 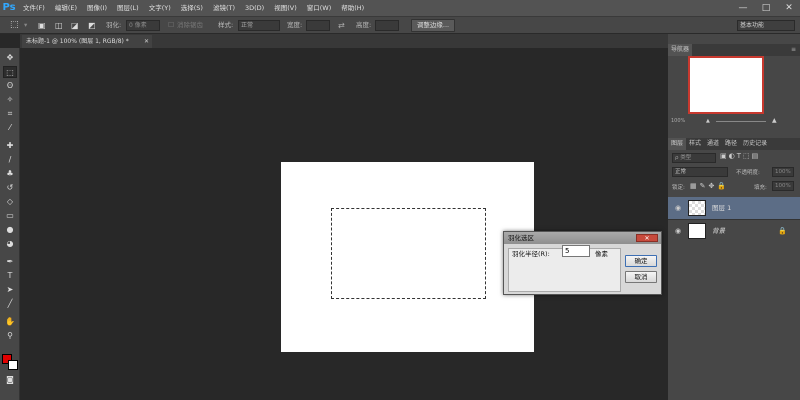 What do you see at coordinates (734, 208) in the screenshot?
I see `layer-row-1: ◉ 图层 1` at bounding box center [734, 208].